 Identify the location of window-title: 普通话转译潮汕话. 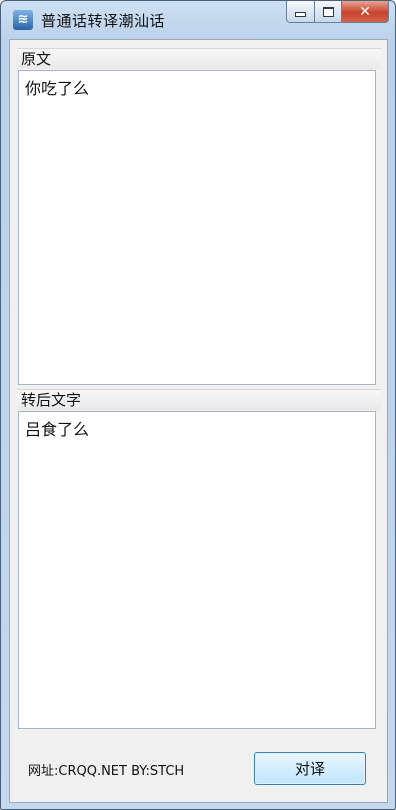
(103, 21).